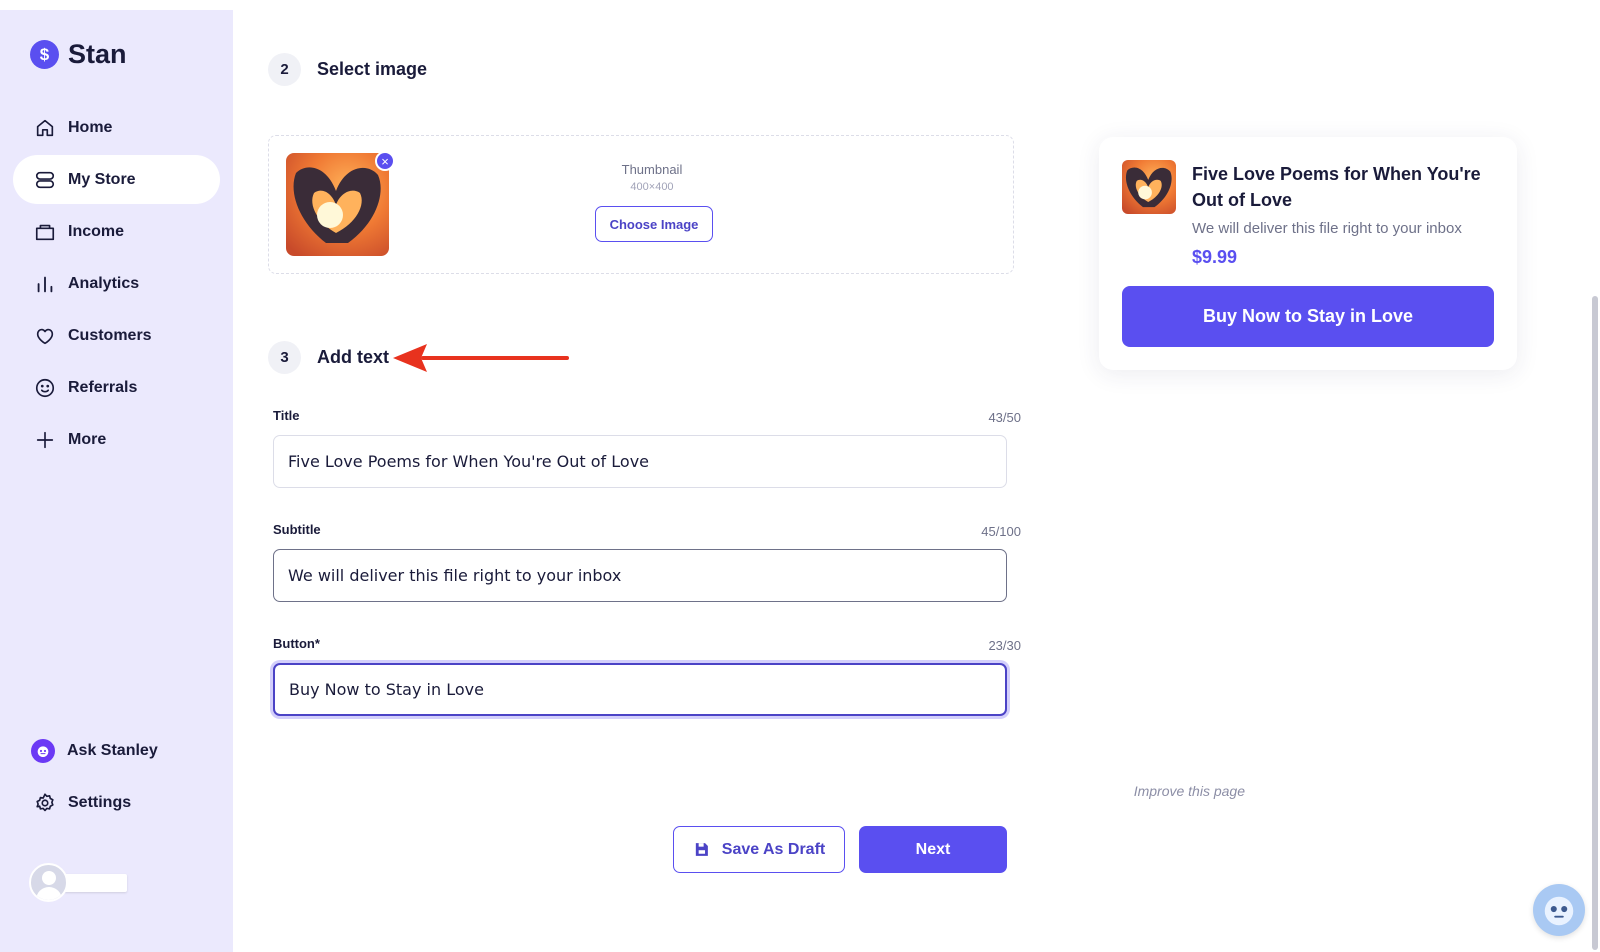  I want to click on gear-icon, so click(45, 803).